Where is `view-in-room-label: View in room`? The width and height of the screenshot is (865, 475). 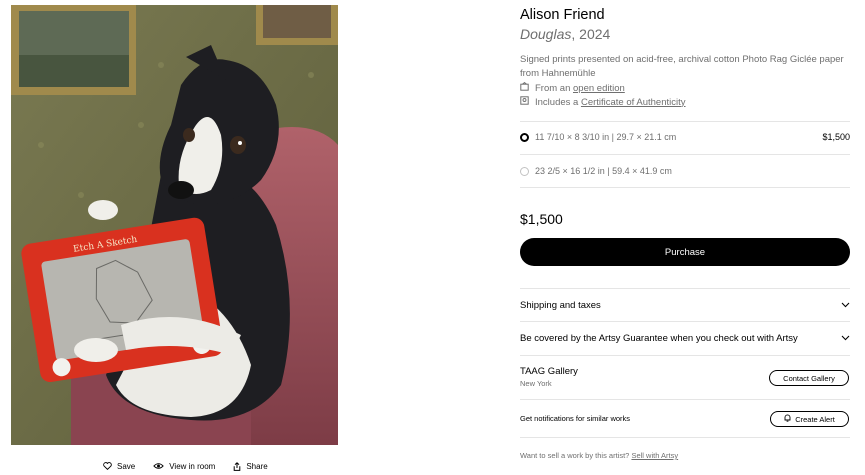
view-in-room-label: View in room is located at coordinates (192, 466).